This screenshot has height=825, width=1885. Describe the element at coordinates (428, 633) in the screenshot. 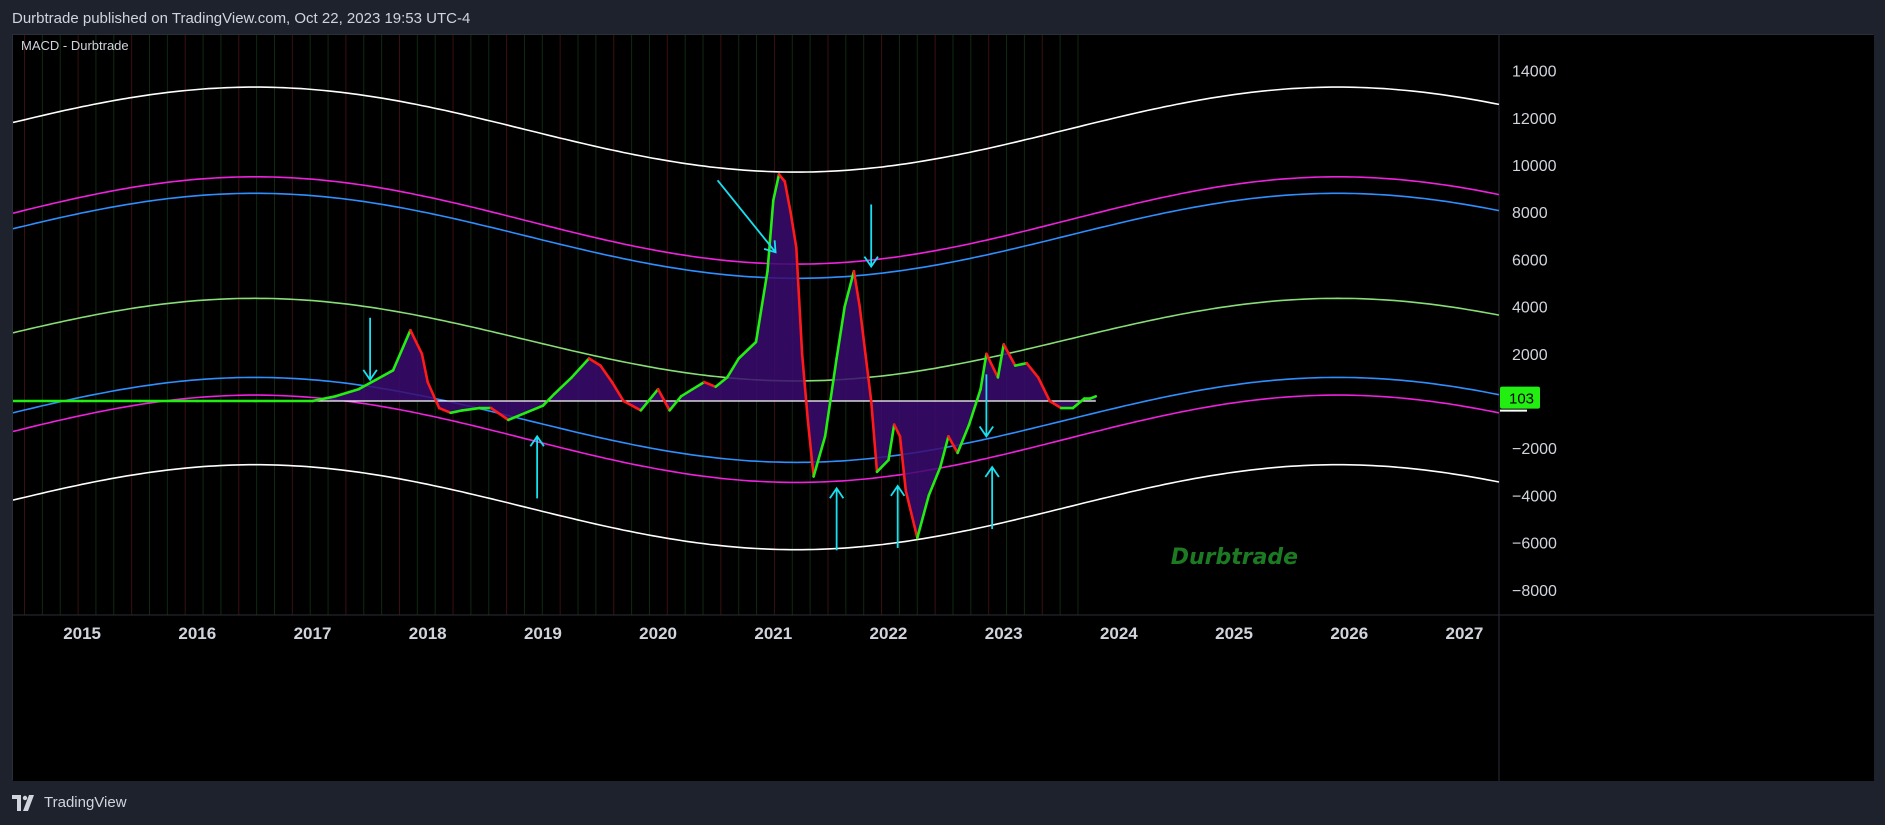

I see `x-tick-label: 2018` at that location.